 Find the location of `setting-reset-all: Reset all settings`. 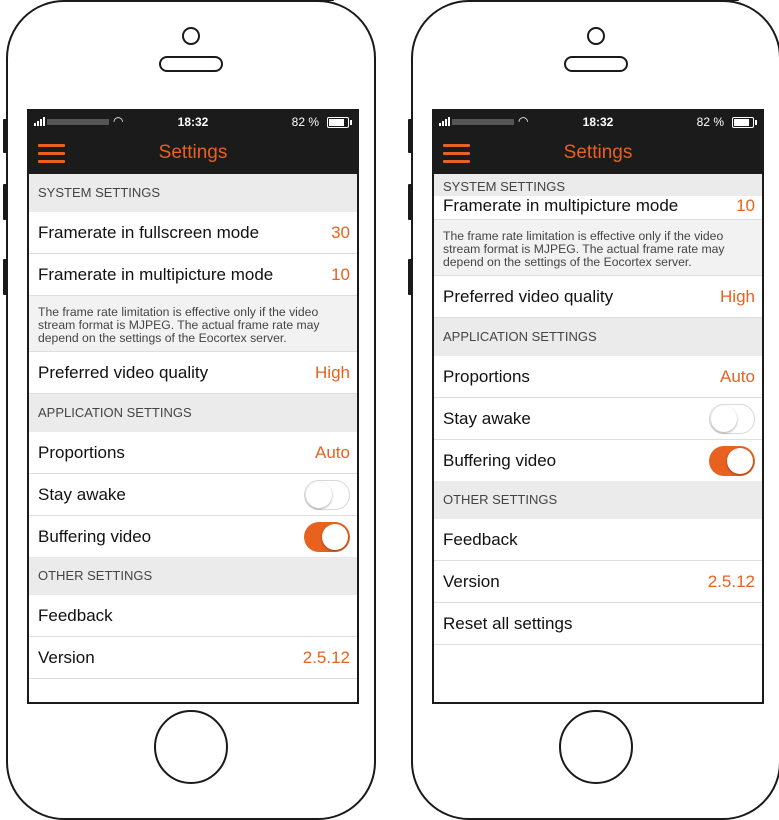

setting-reset-all: Reset all settings is located at coordinates (598, 624).